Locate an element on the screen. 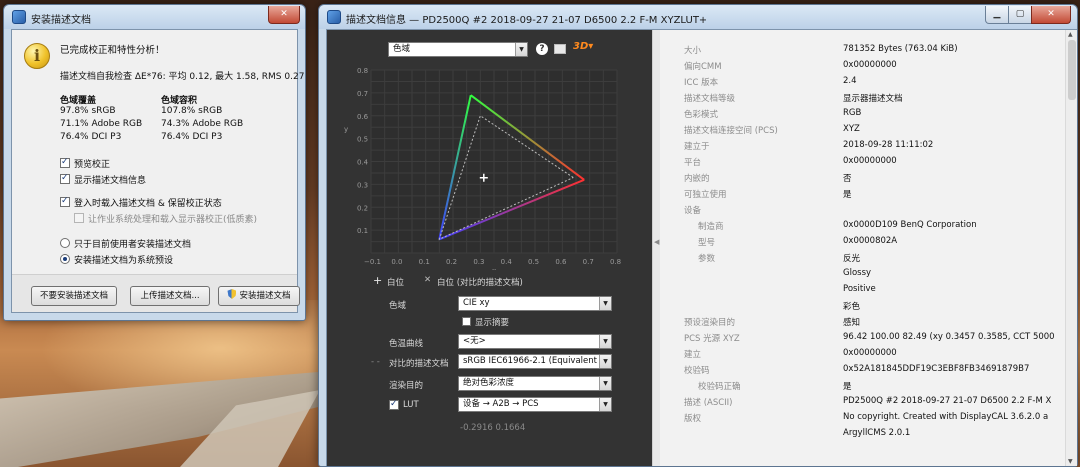 This screenshot has height=467, width=1080. view-select-value: 色域 is located at coordinates (402, 49).